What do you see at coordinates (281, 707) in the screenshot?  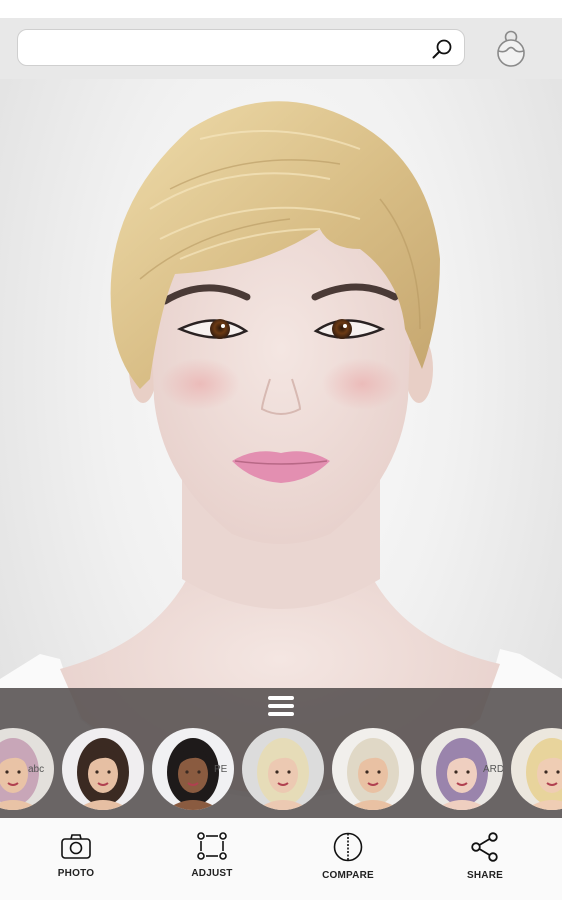 I see `hamburger-menu-icon` at bounding box center [281, 707].